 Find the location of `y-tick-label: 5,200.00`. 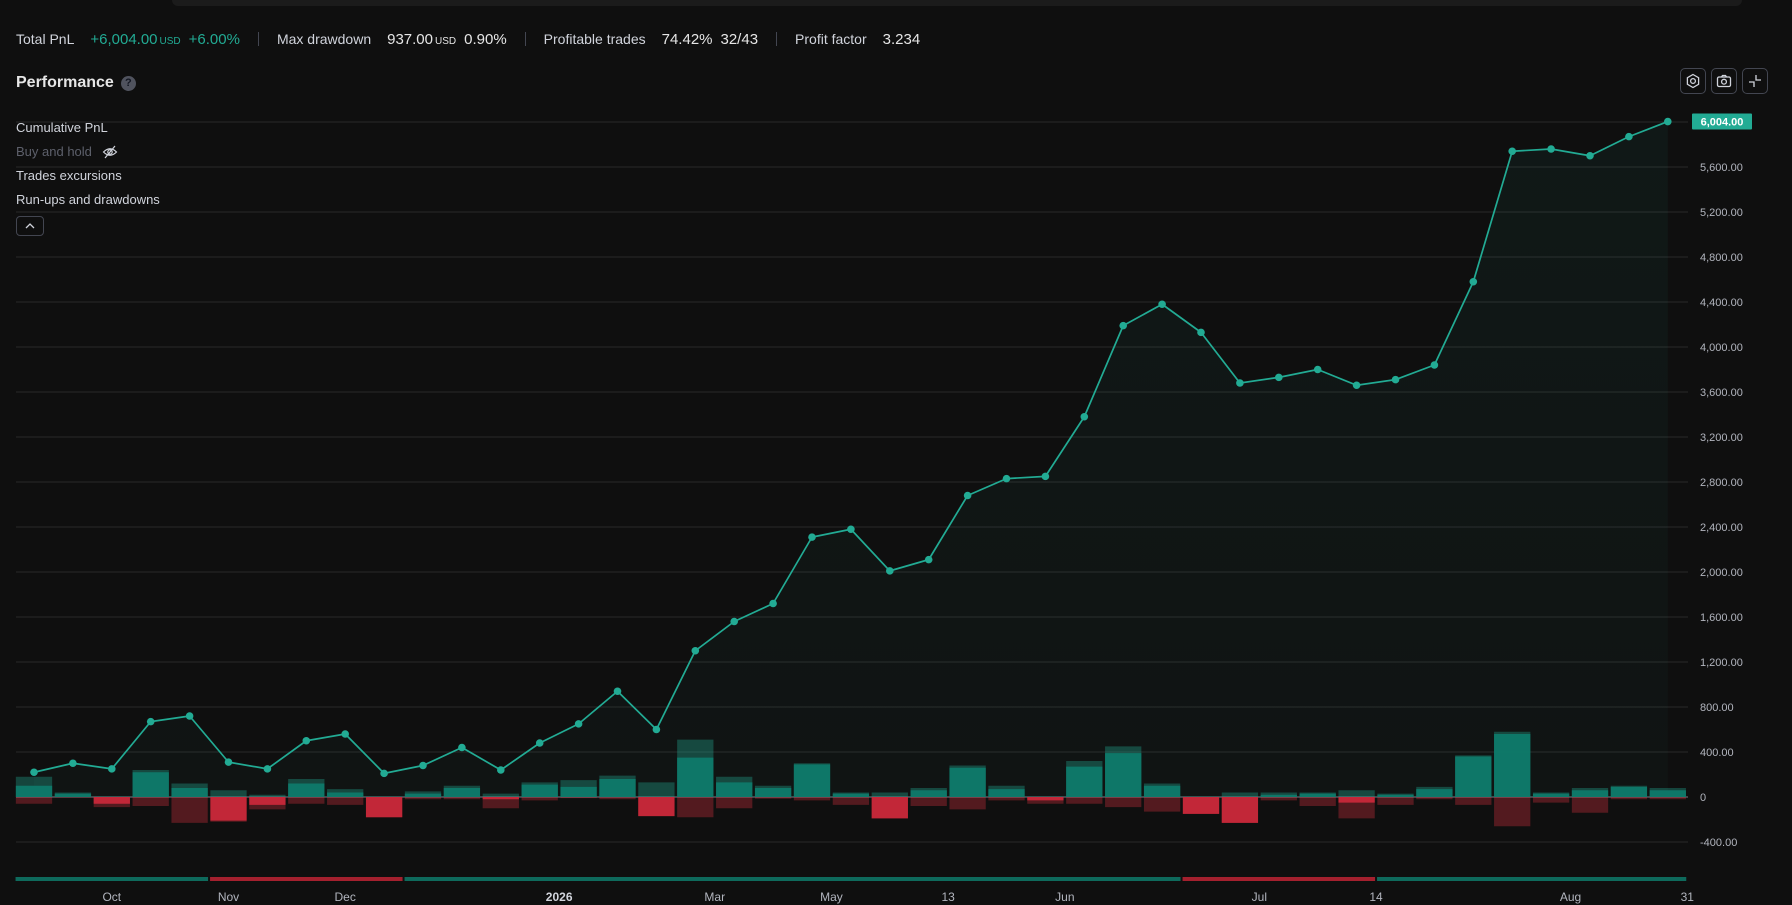

y-tick-label: 5,200.00 is located at coordinates (1721, 213).